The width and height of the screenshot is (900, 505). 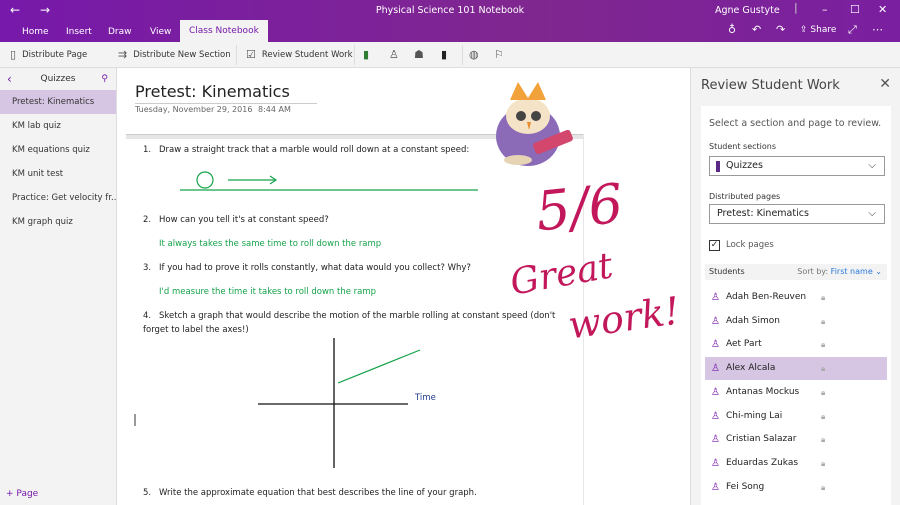 I want to click on page-item: KM unit test, so click(x=58, y=174).